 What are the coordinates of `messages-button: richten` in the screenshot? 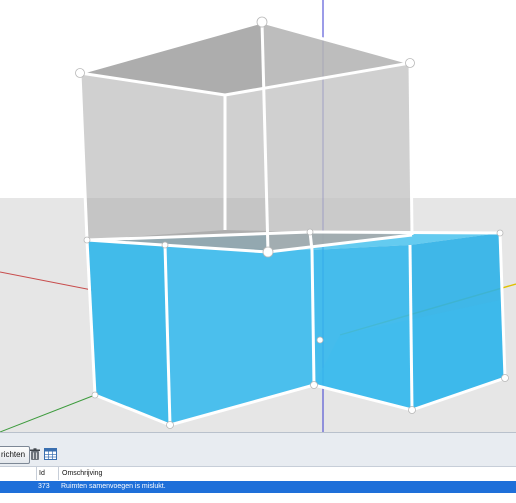 It's located at (15, 455).